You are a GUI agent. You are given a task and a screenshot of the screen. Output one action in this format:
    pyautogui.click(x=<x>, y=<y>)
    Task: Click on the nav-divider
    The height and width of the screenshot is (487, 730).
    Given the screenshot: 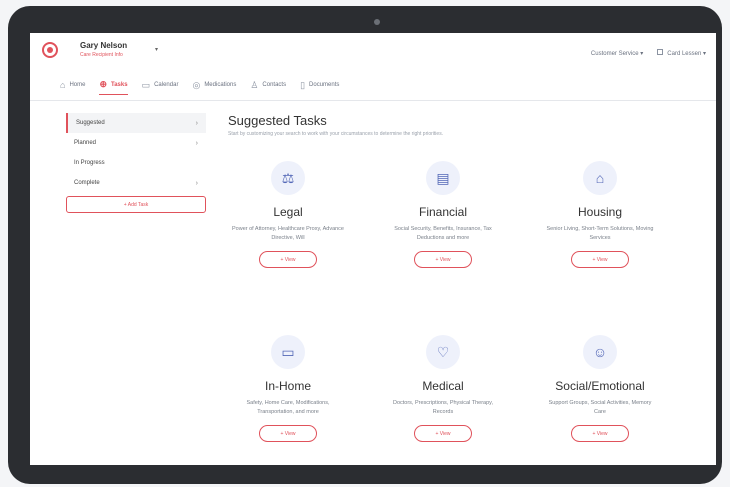 What is the action you would take?
    pyautogui.click(x=373, y=100)
    